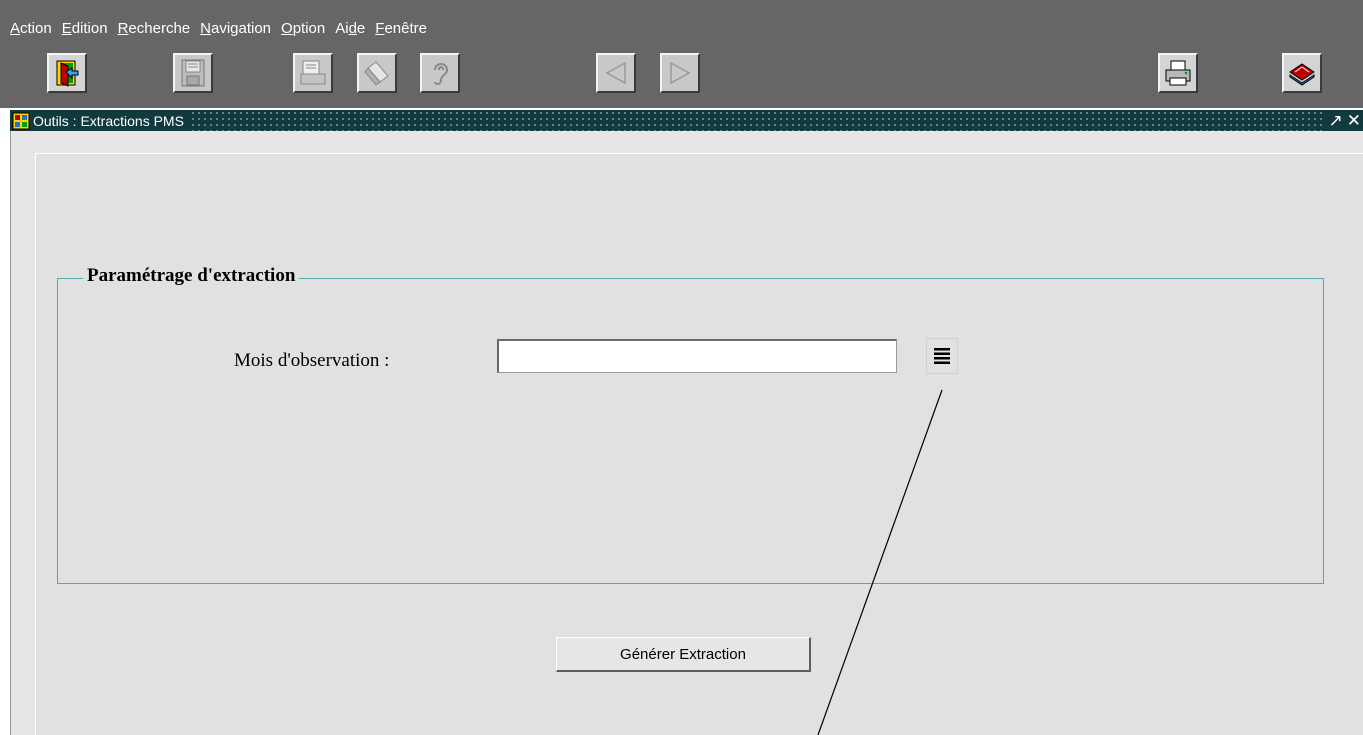 Image resolution: width=1363 pixels, height=735 pixels. What do you see at coordinates (697, 356) in the screenshot?
I see `observation-month-input` at bounding box center [697, 356].